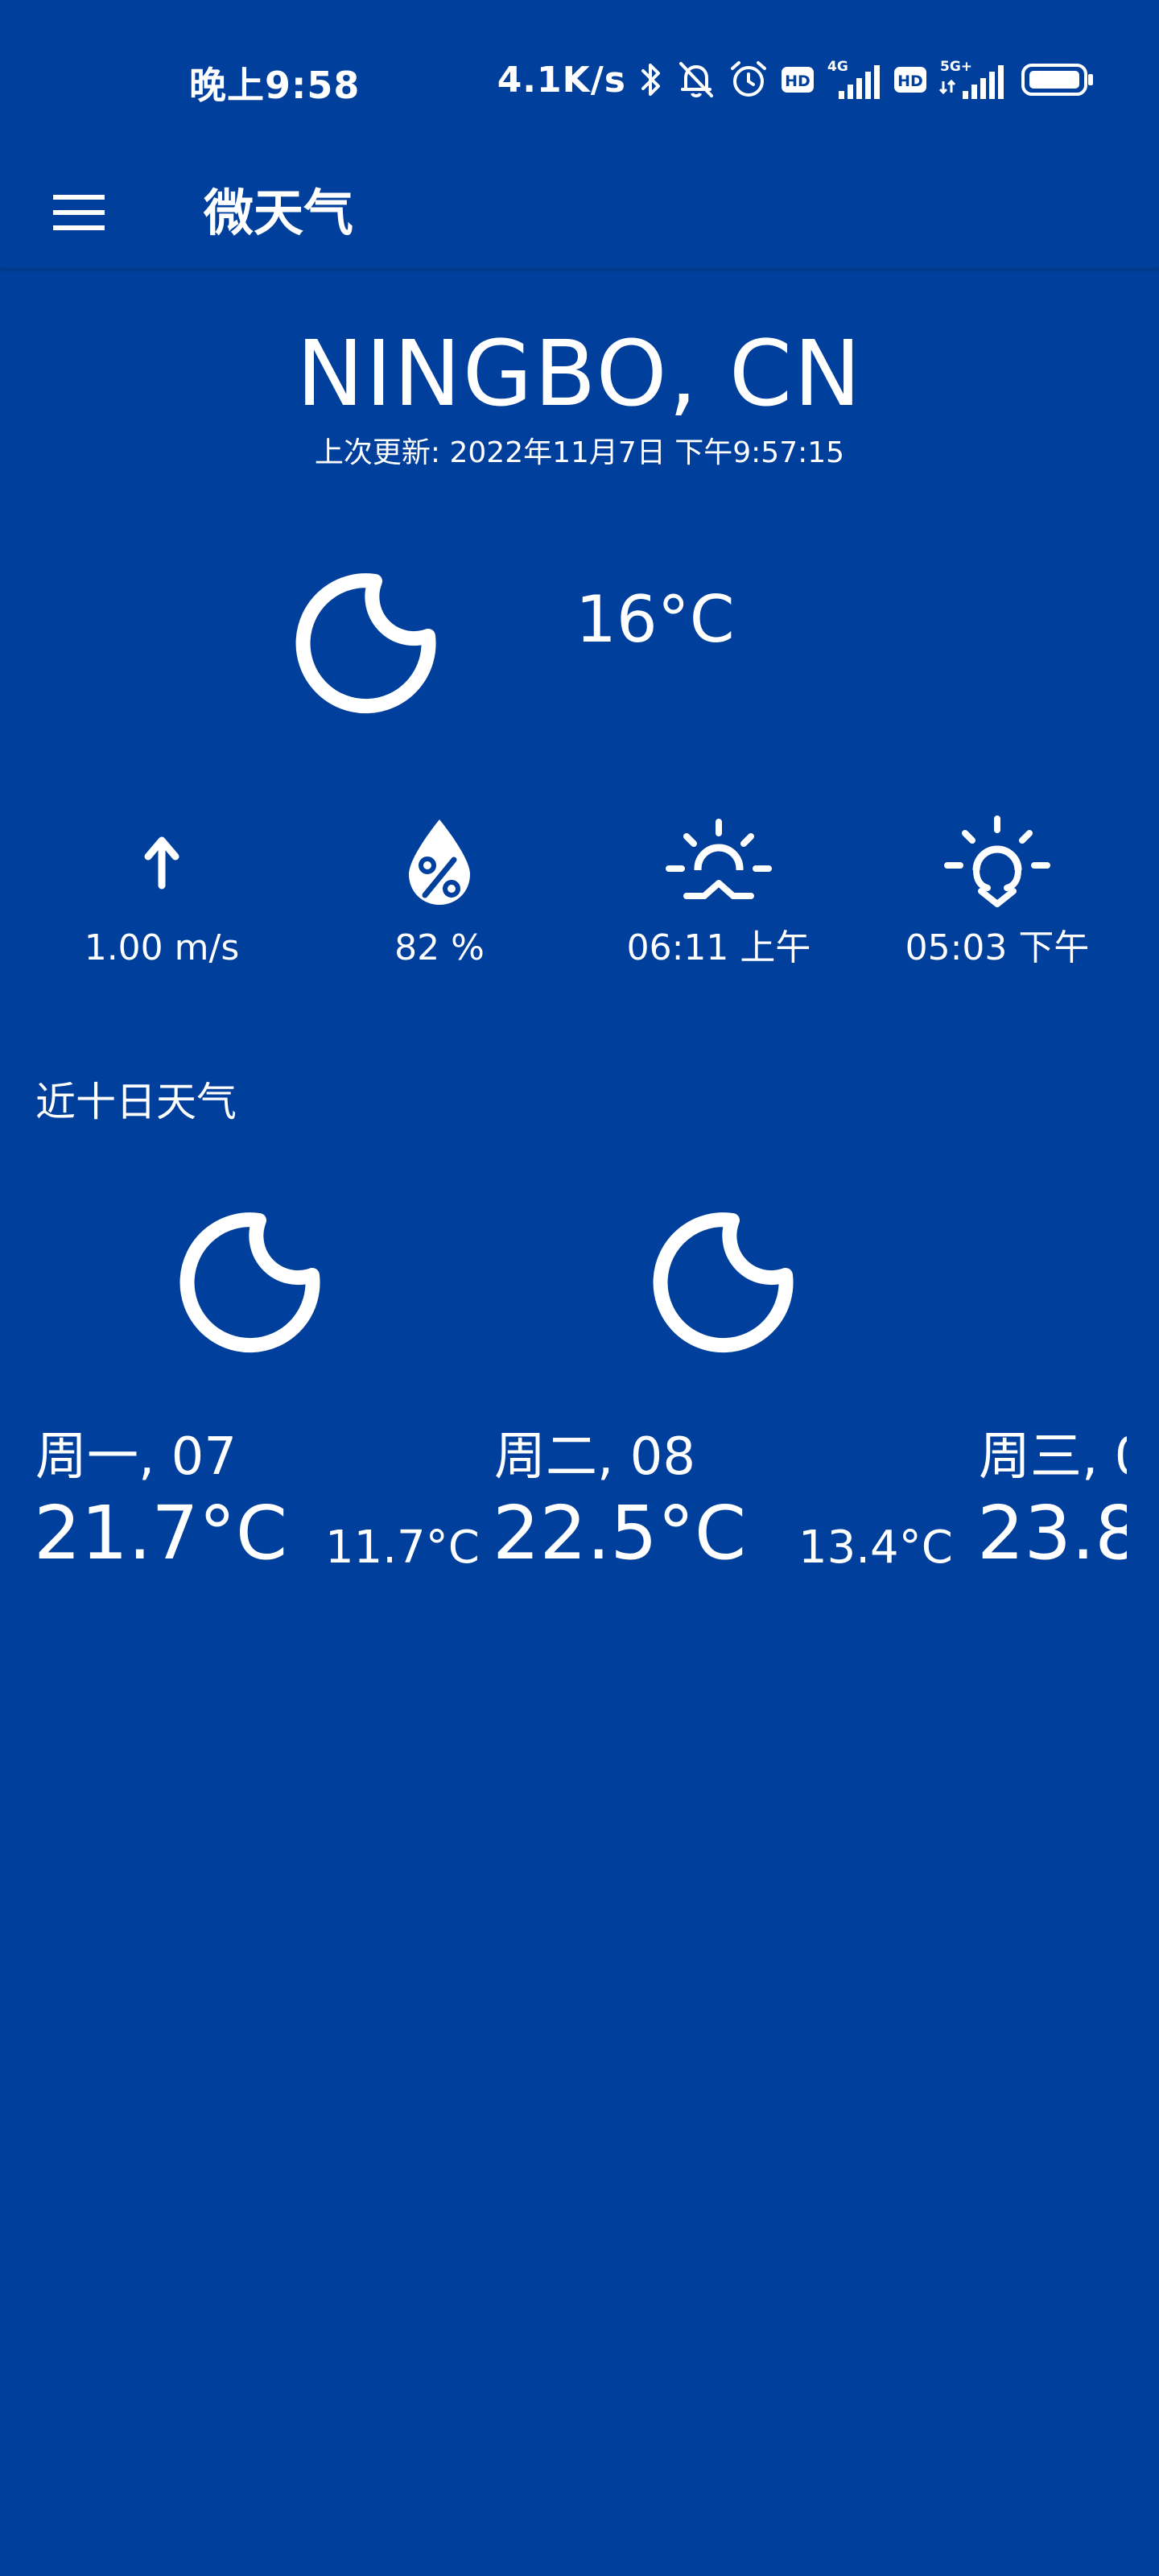  I want to click on status-bar: 晚上9:58 4.1K/s HD 4G HD 5G+, so click(579, 79).